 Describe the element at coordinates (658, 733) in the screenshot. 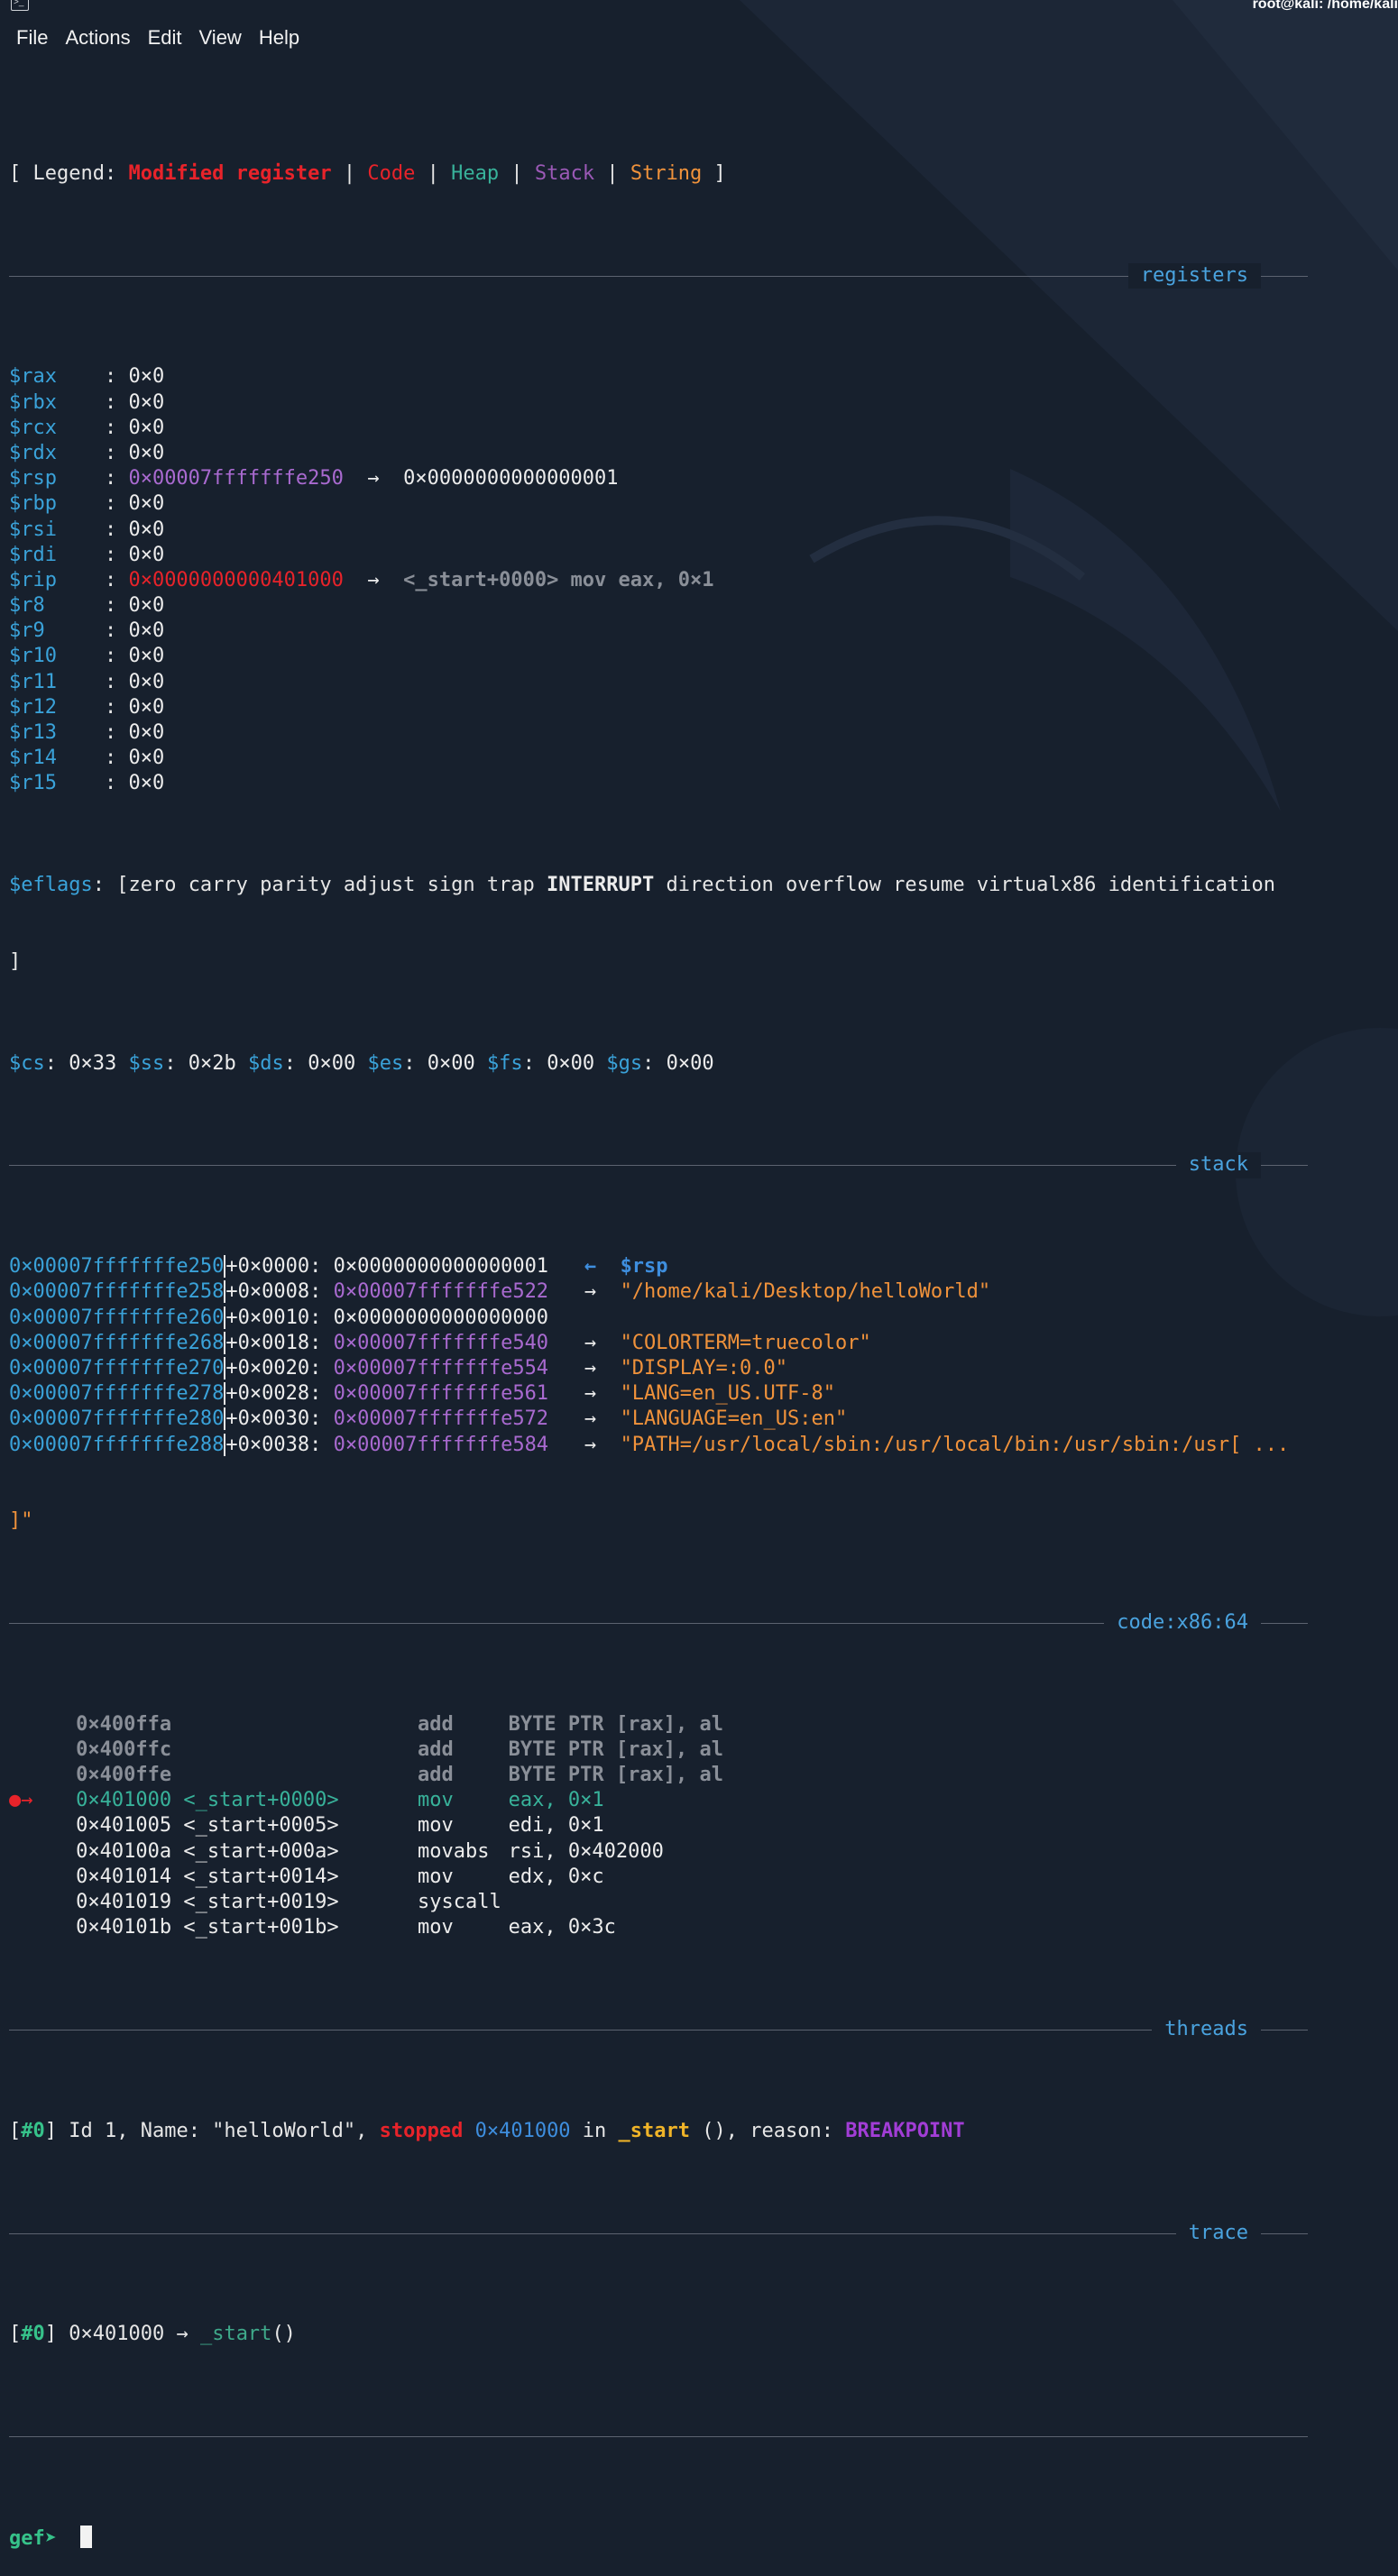

I see `register-row: $r13: 0×0` at that location.